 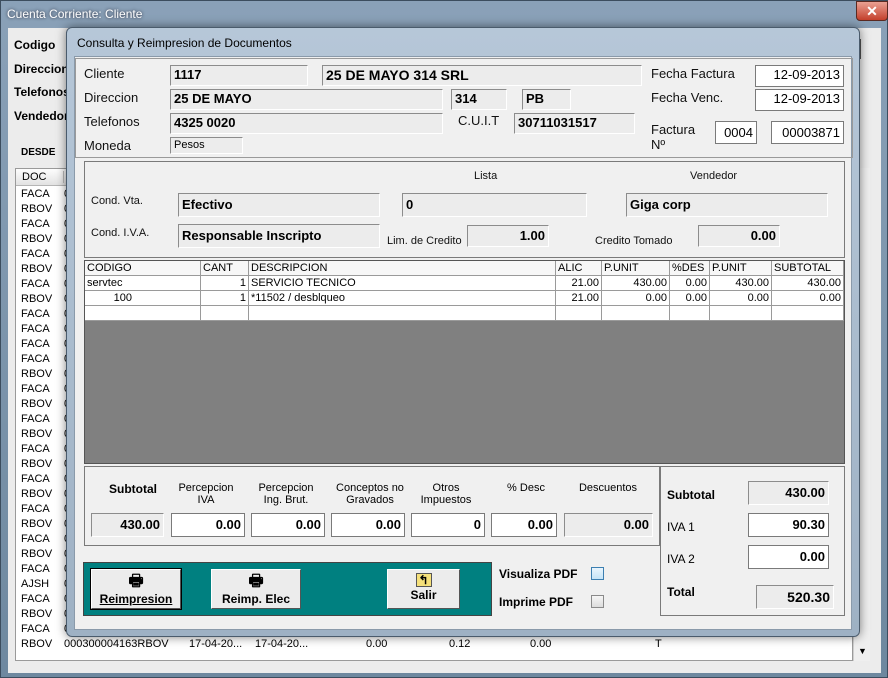 I want to click on fecha-factura-label: Fecha Factura, so click(x=693, y=73).